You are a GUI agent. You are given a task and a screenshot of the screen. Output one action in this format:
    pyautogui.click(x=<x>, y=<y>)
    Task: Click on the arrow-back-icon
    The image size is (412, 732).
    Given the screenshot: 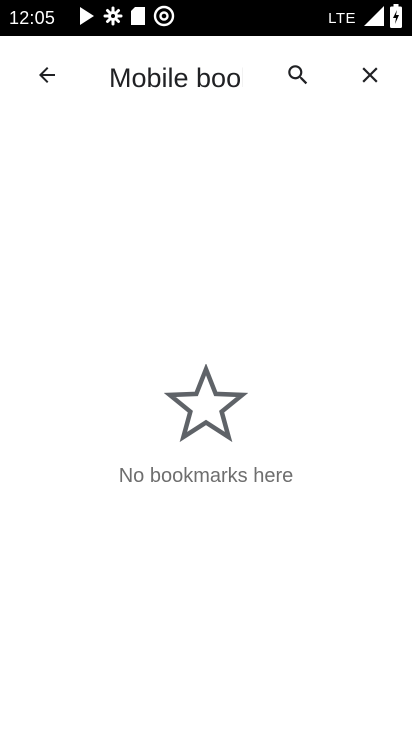 What is the action you would take?
    pyautogui.click(x=47, y=77)
    